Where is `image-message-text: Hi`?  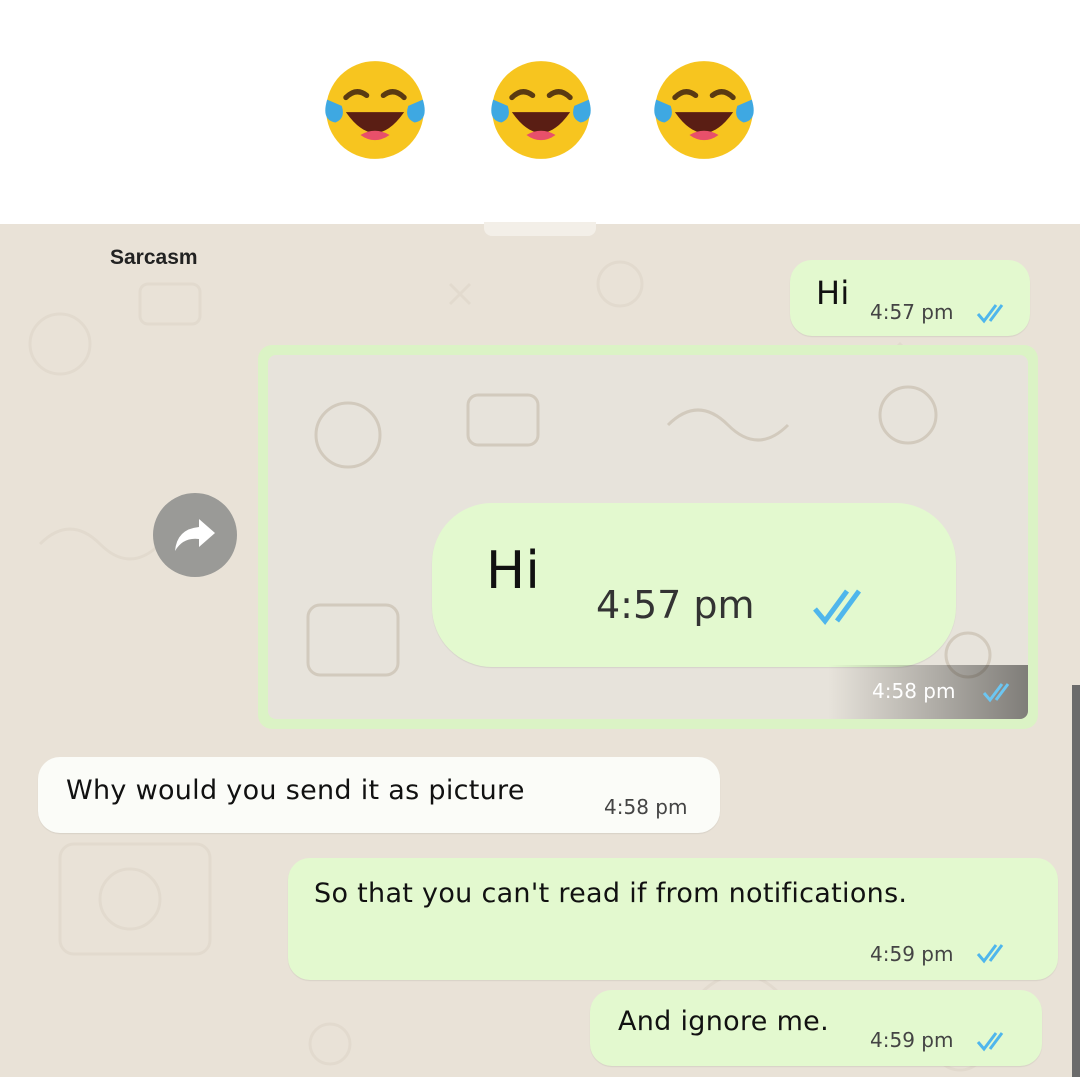
image-message-text: Hi is located at coordinates (513, 571).